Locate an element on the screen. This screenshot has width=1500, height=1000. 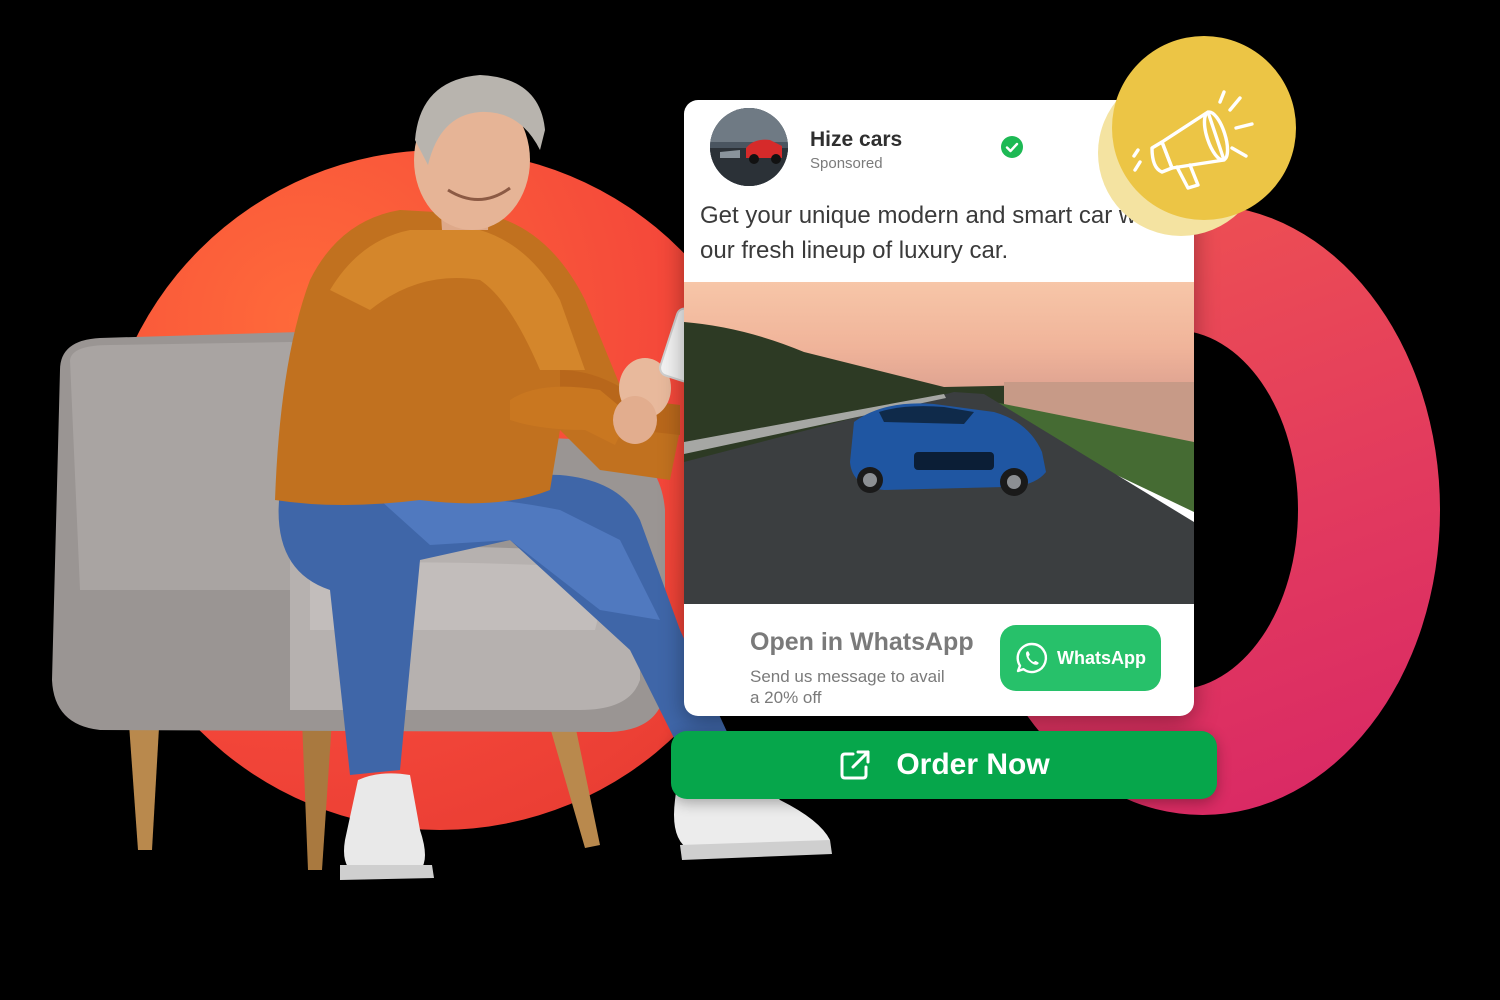
brand-avatar is located at coordinates (749, 147).